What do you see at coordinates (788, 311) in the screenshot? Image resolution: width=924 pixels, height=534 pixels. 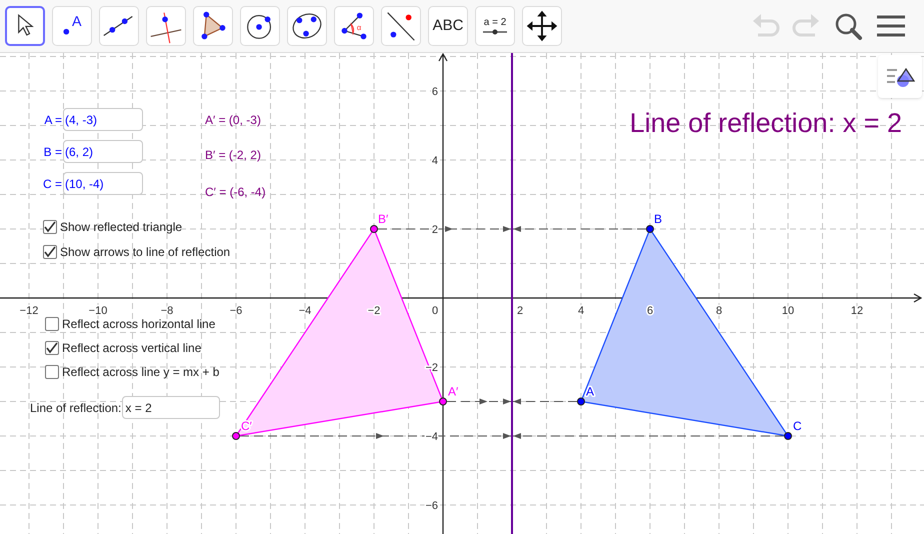 I see `axis-label: 10` at bounding box center [788, 311].